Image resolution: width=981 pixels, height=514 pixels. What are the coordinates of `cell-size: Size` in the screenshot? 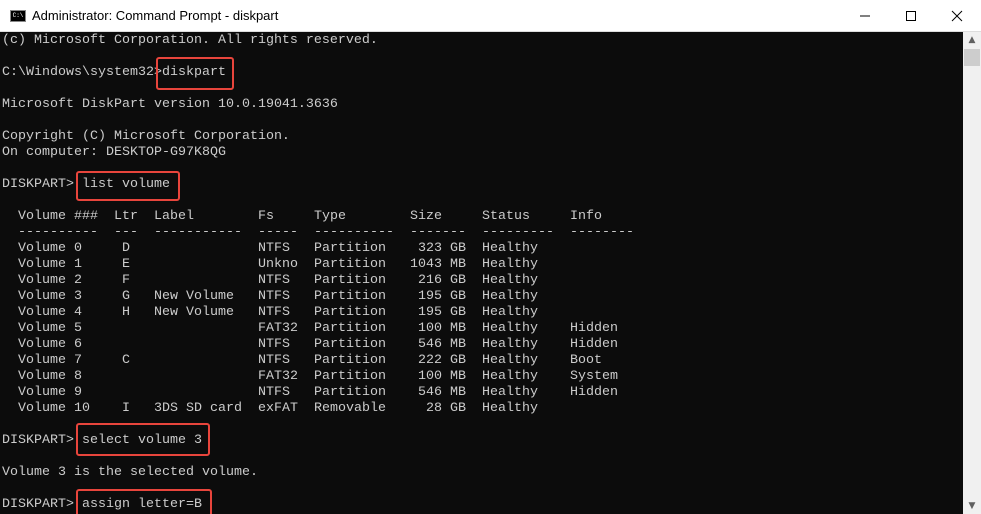 It's located at (426, 216).